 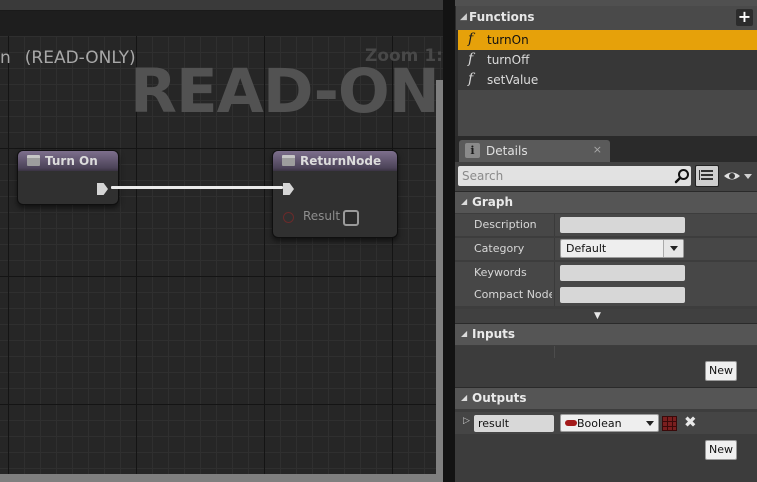 I want to click on function-item-label: turnOn, so click(x=508, y=40).